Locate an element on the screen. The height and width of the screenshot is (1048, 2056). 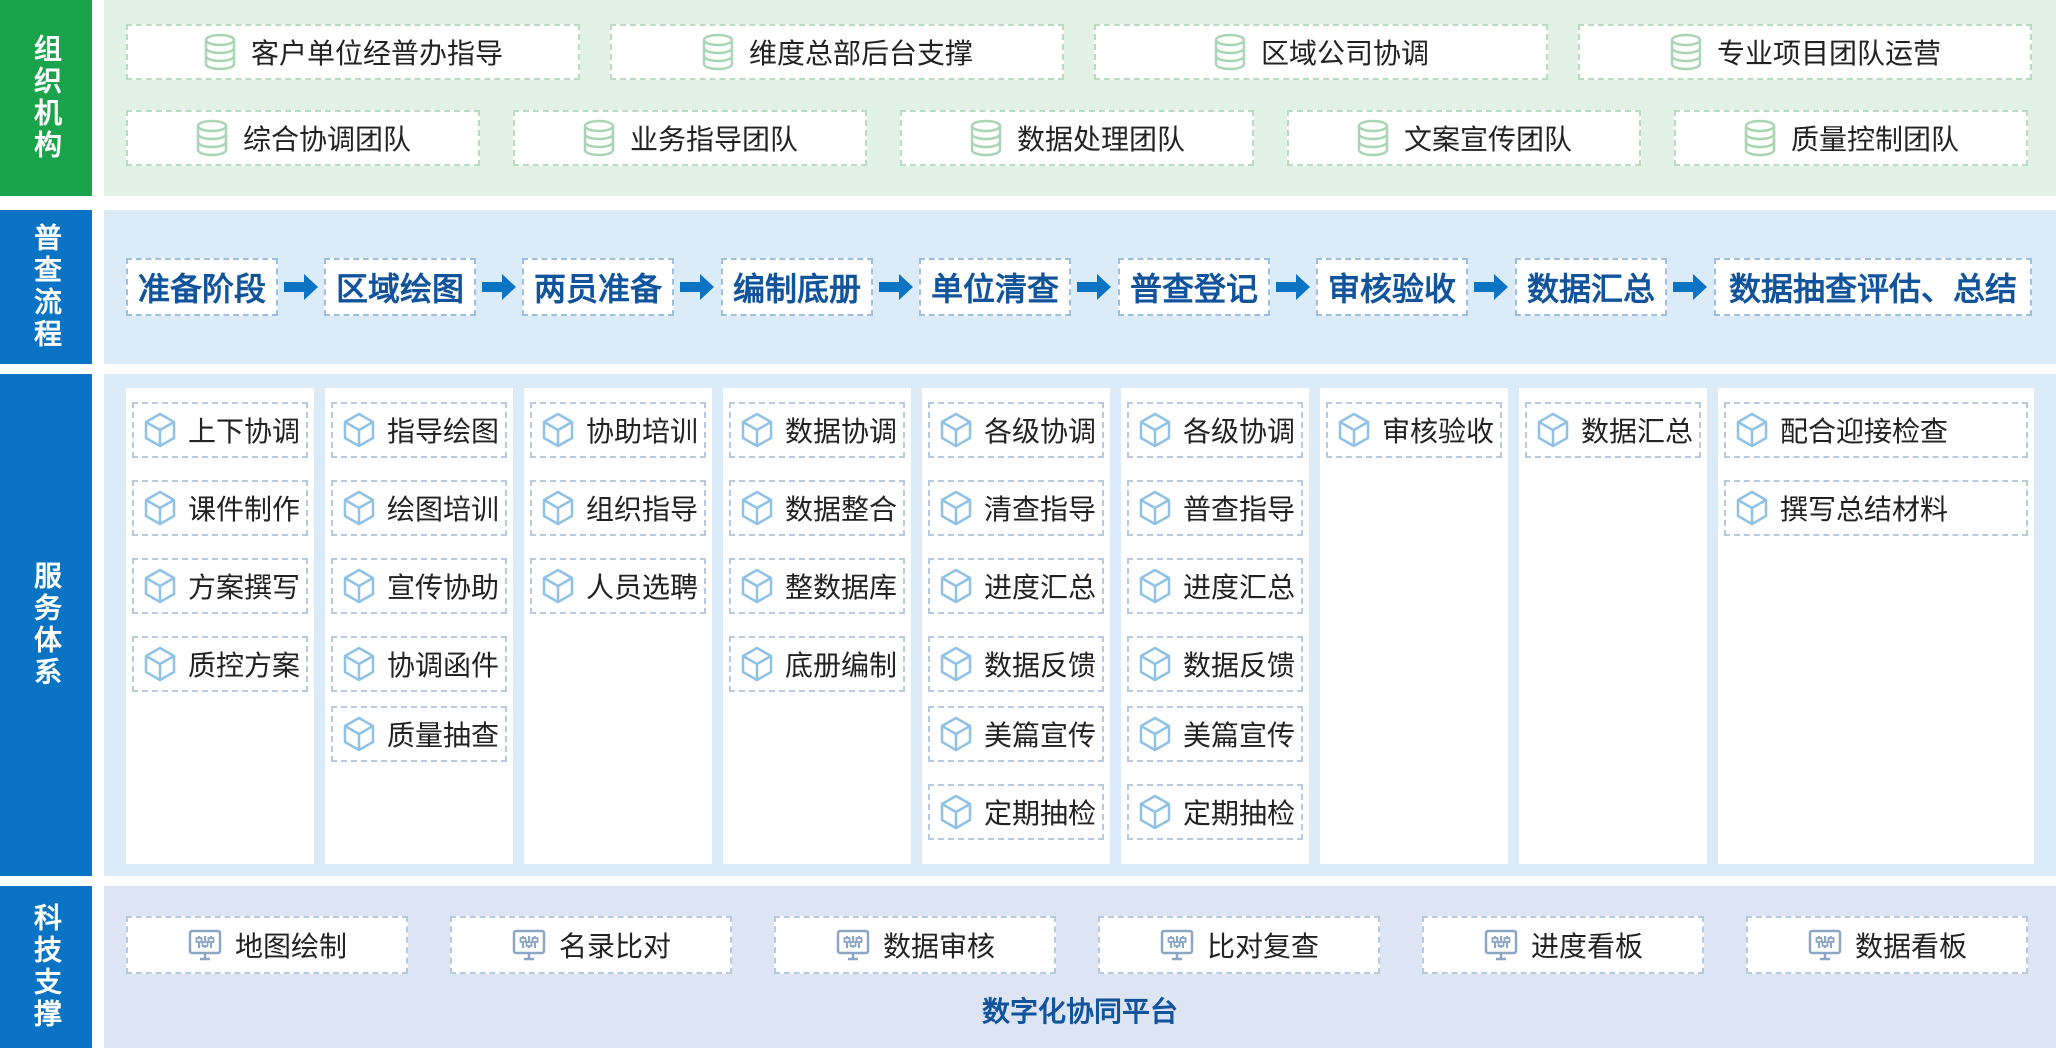
org-unit-box-label: 专业项目团队运营 is located at coordinates (1828, 53).